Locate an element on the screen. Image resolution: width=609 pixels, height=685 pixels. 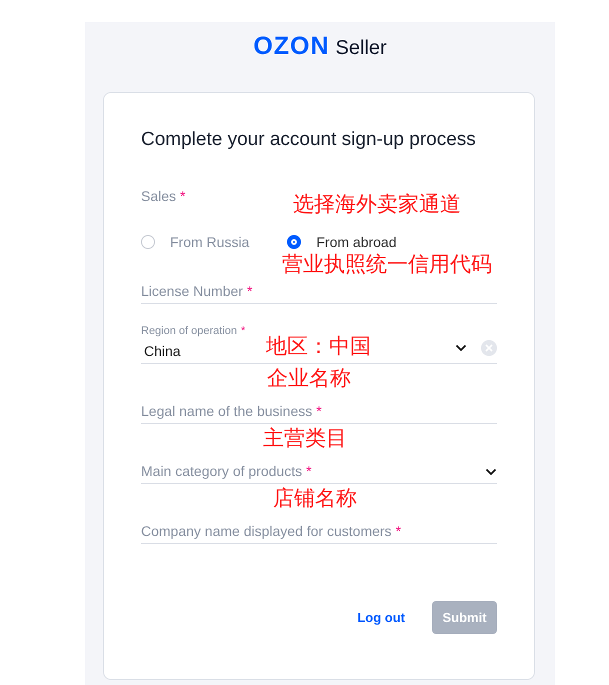
input-field: License Number * is located at coordinates (319, 293).